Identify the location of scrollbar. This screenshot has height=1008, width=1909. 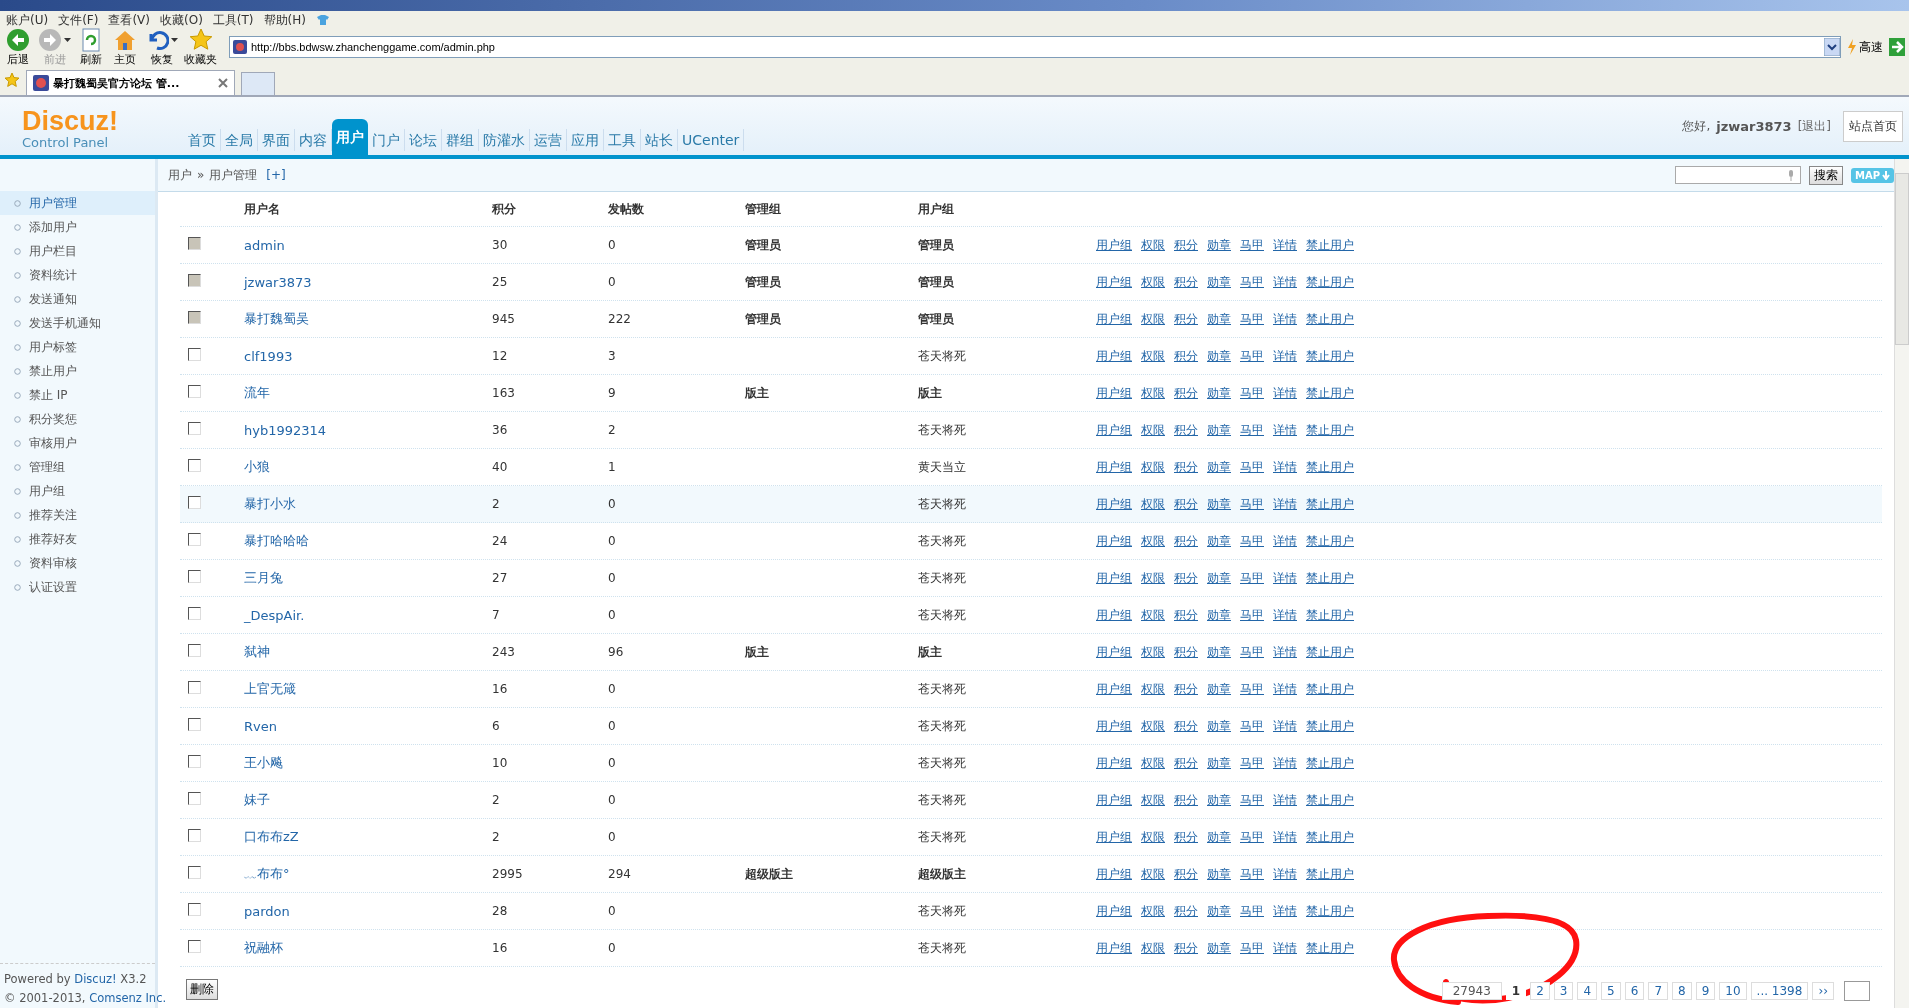
(1901, 583).